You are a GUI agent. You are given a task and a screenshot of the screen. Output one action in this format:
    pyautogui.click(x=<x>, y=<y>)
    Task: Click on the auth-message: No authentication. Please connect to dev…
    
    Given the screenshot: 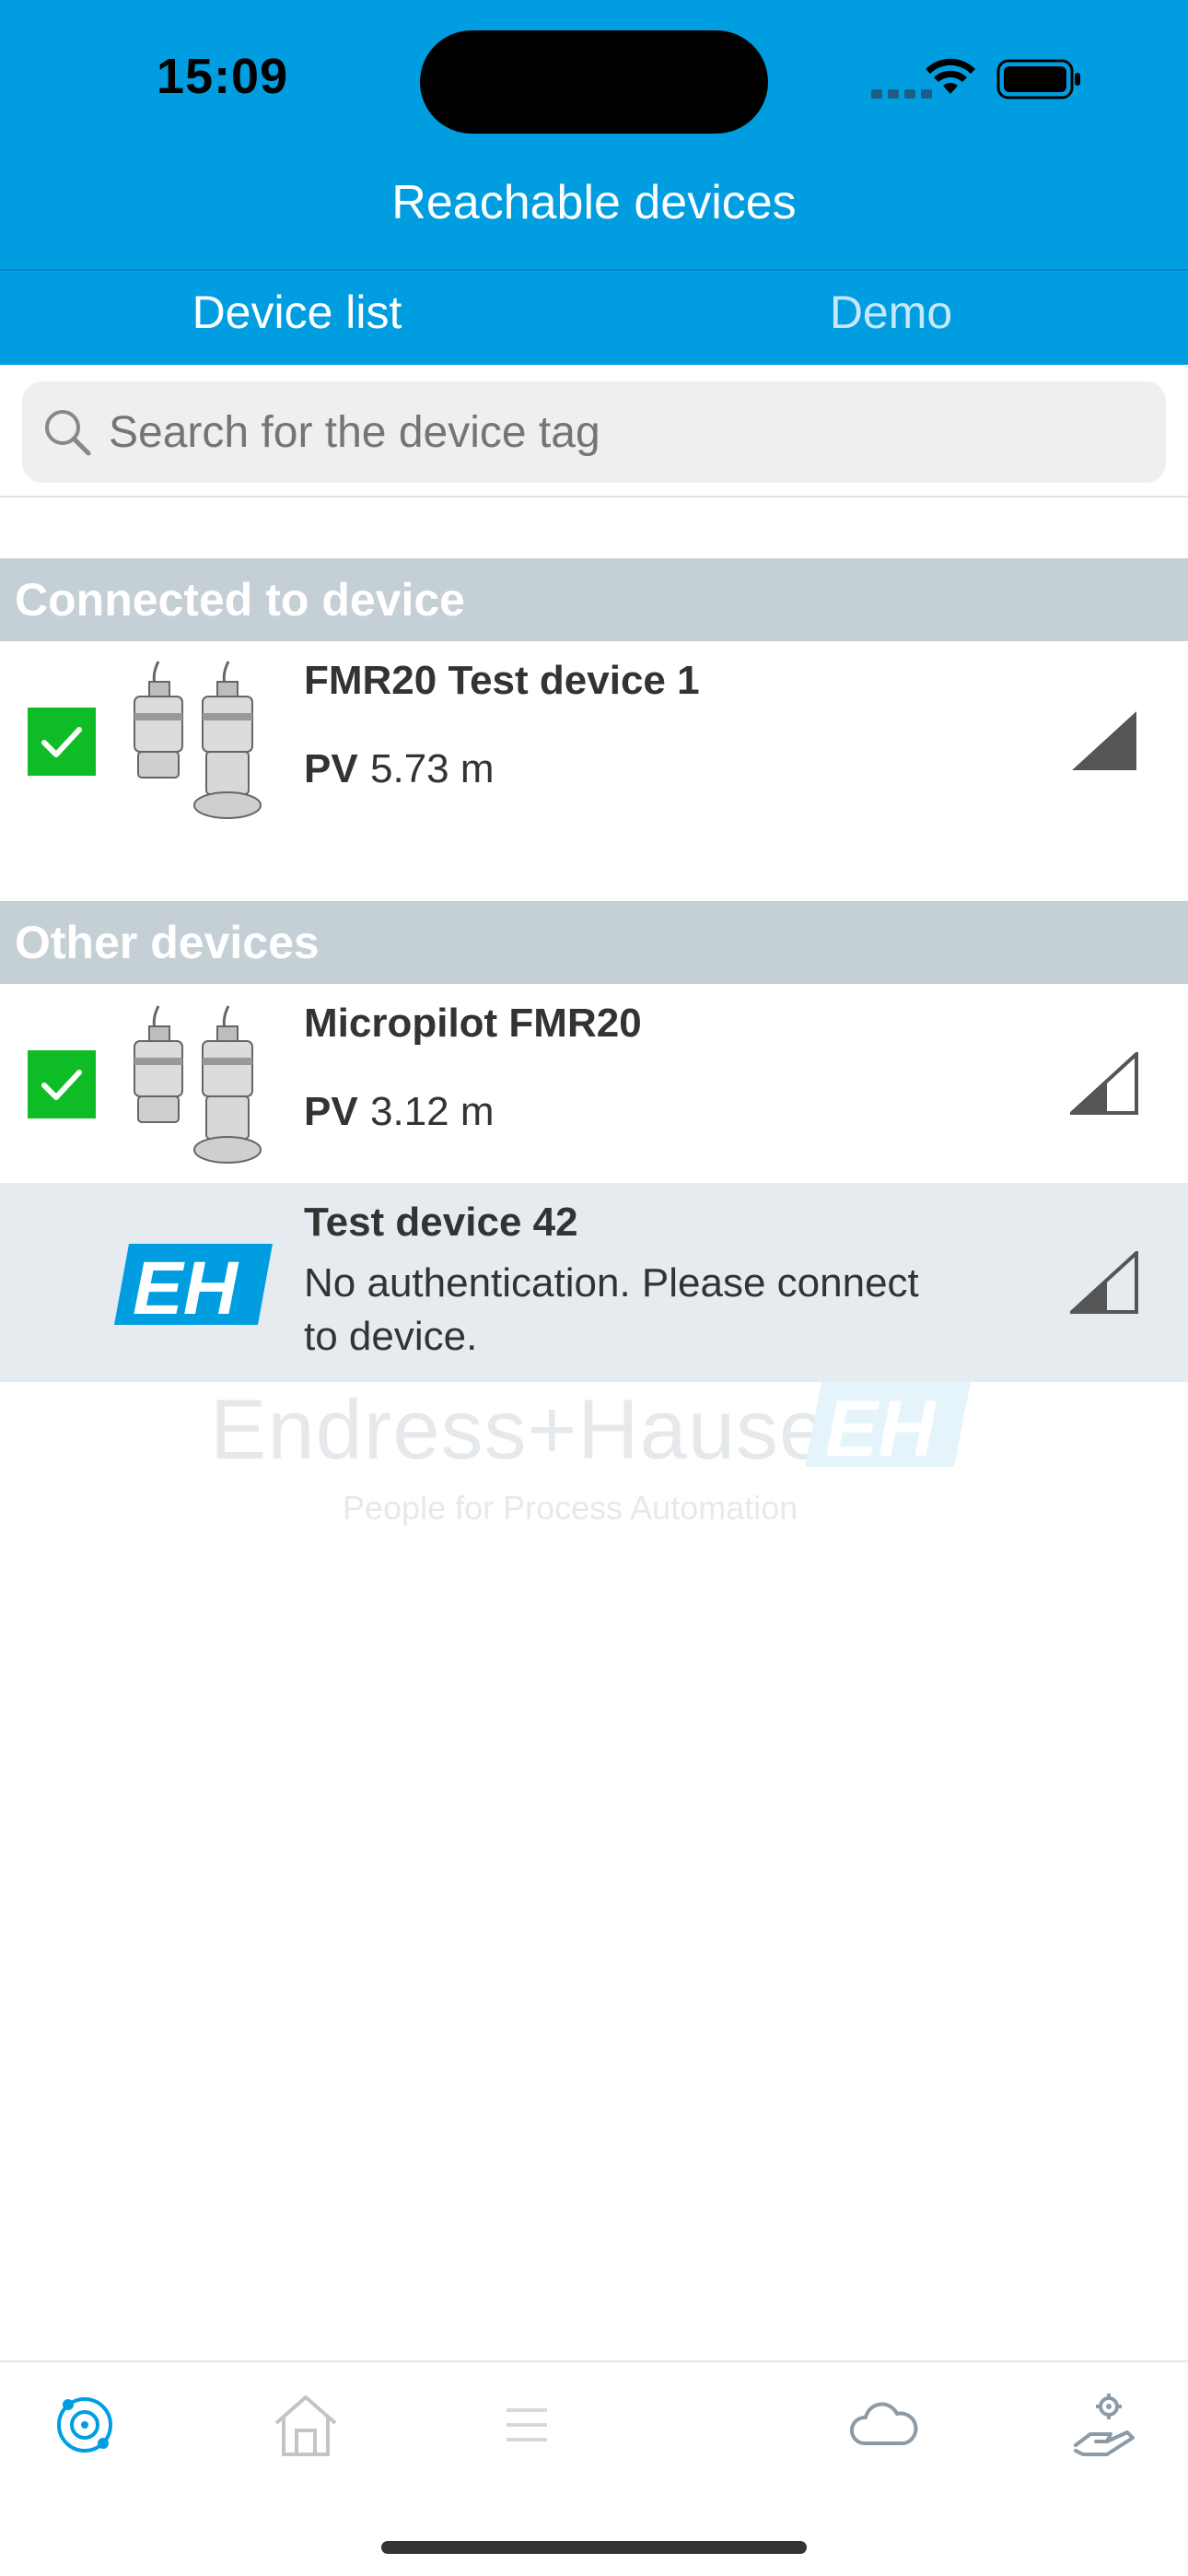 What is the action you would take?
    pyautogui.click(x=611, y=1309)
    